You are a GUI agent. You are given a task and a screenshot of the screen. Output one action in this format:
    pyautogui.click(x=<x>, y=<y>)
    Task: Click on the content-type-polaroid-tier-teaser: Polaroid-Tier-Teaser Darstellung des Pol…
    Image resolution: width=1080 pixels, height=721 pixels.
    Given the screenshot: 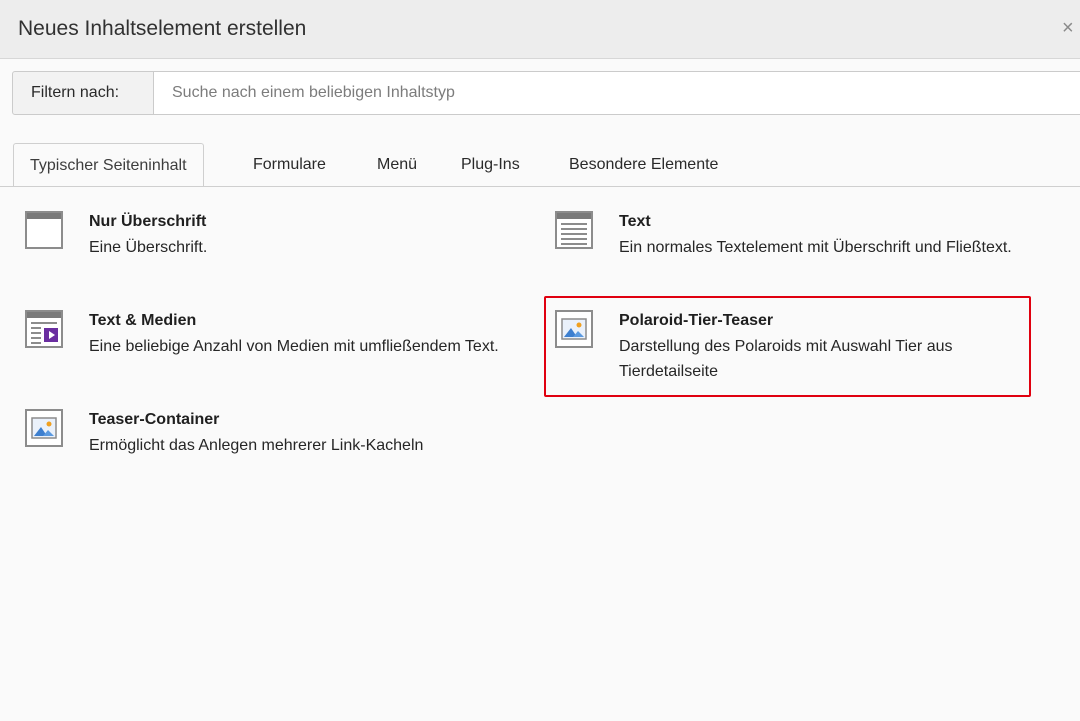 What is the action you would take?
    pyautogui.click(x=790, y=350)
    